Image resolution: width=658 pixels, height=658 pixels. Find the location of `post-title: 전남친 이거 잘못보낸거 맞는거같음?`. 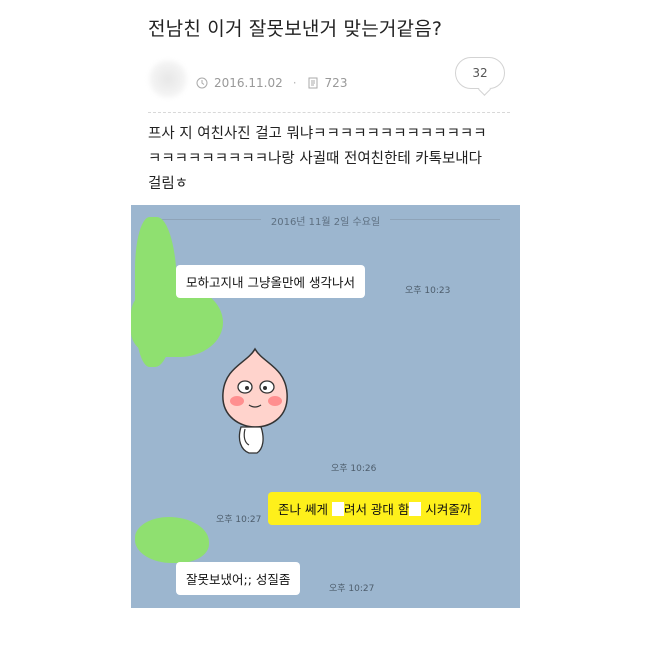

post-title: 전남친 이거 잘못보낸거 맞는거같음? is located at coordinates (295, 29).